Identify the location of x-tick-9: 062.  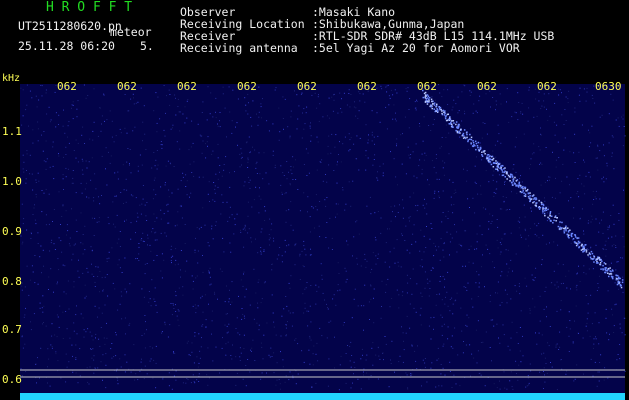
(547, 86).